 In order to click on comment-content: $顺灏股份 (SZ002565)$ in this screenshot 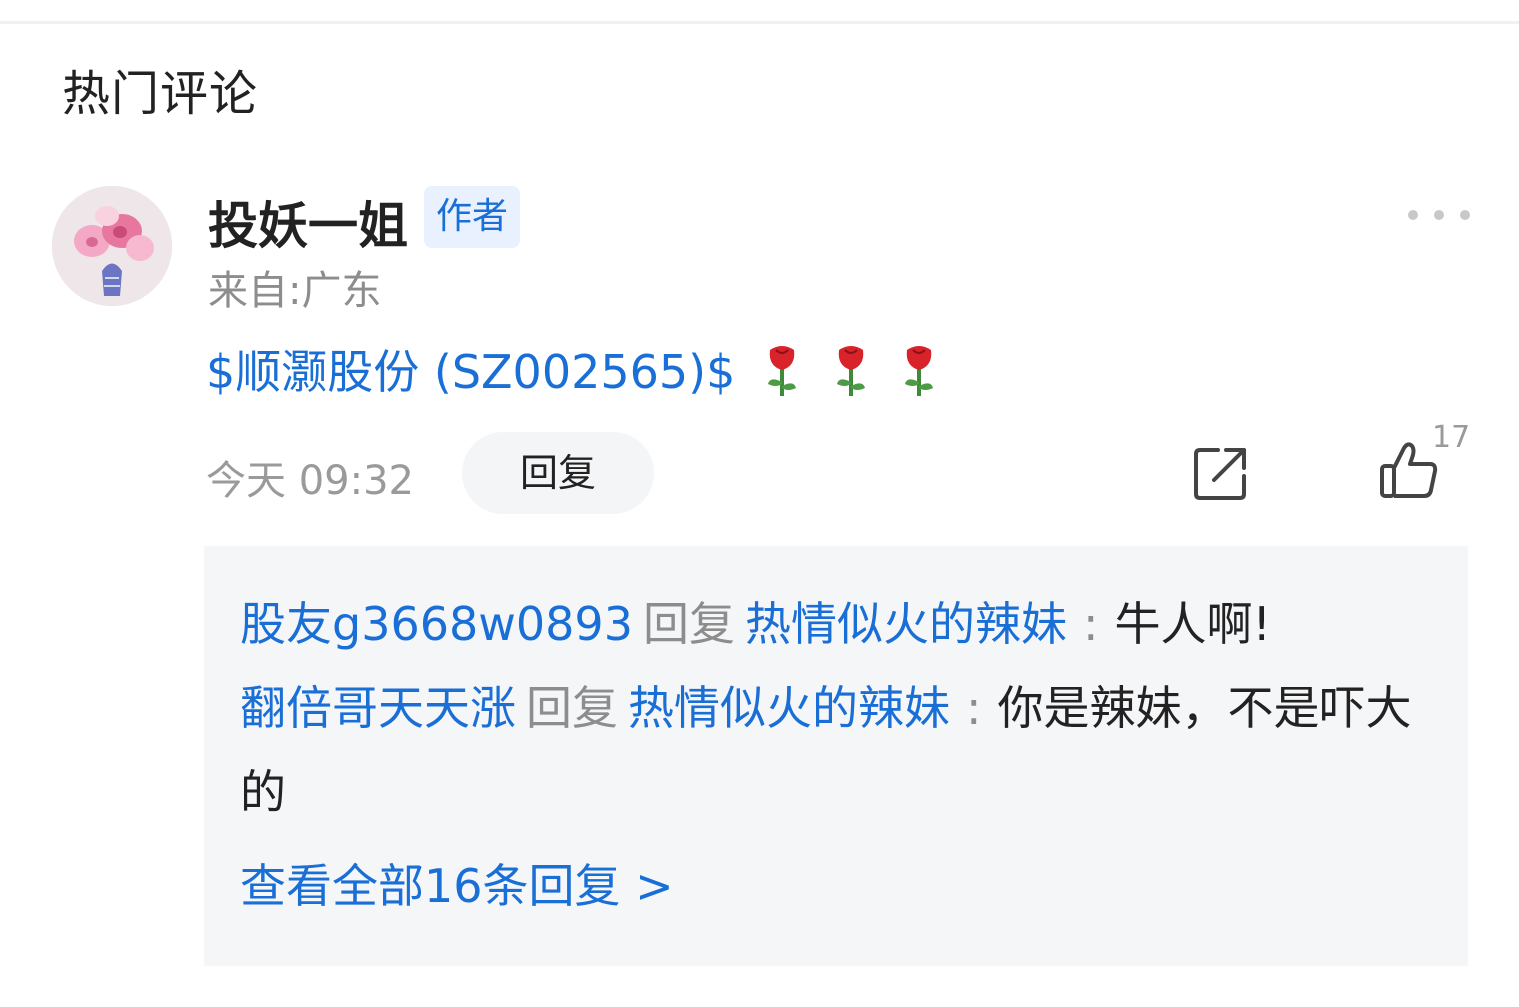, I will do `click(573, 369)`.